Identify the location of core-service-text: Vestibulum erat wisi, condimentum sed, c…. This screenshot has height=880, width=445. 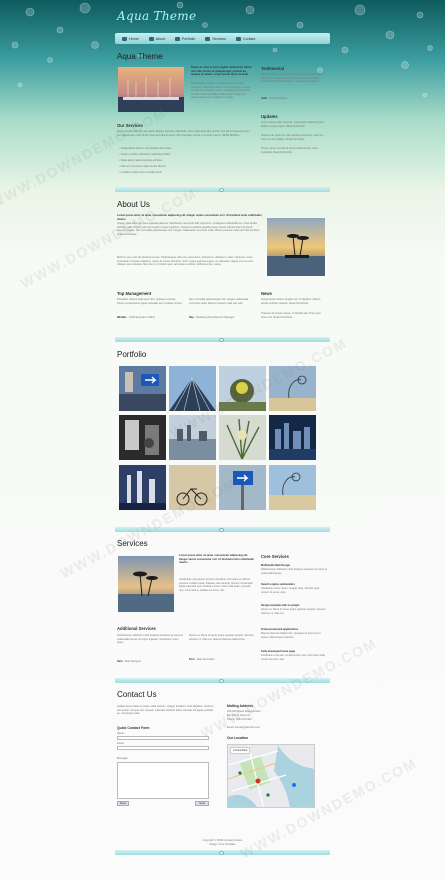
(293, 657).